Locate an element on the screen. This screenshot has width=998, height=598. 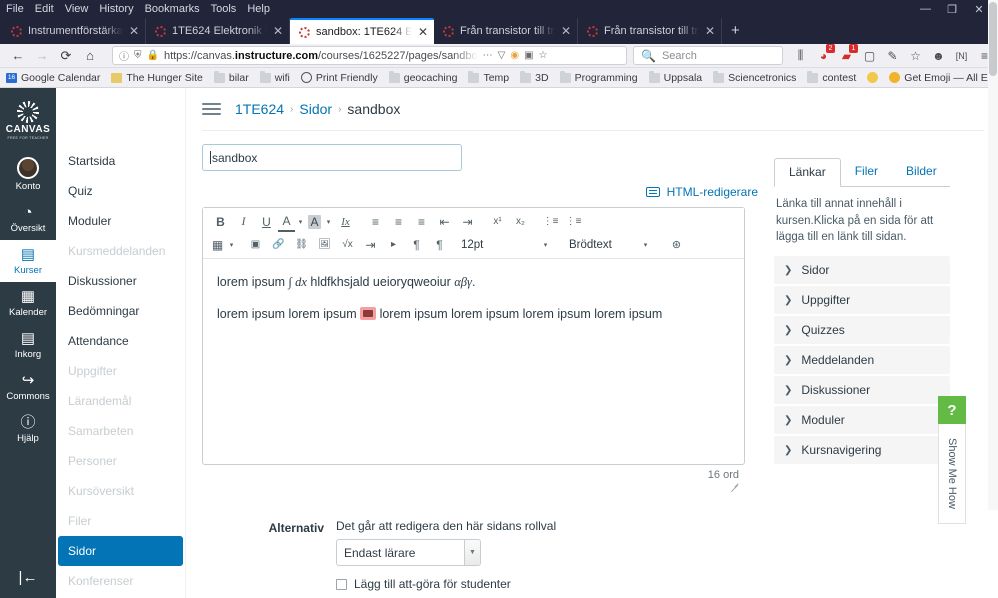
tab-filer: Filer is located at coordinates (866, 172).